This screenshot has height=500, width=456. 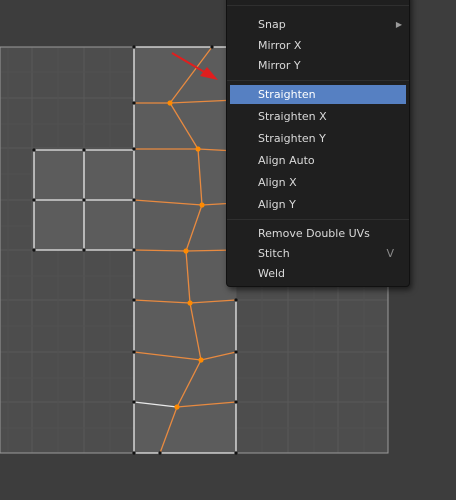 I want to click on menu-item-label: Align Y, so click(x=277, y=204).